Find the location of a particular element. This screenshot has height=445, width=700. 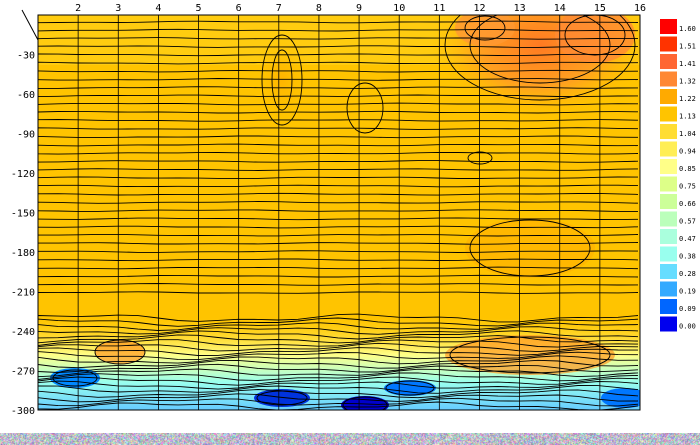

y-tick-label: -180 is located at coordinates (23, 253).